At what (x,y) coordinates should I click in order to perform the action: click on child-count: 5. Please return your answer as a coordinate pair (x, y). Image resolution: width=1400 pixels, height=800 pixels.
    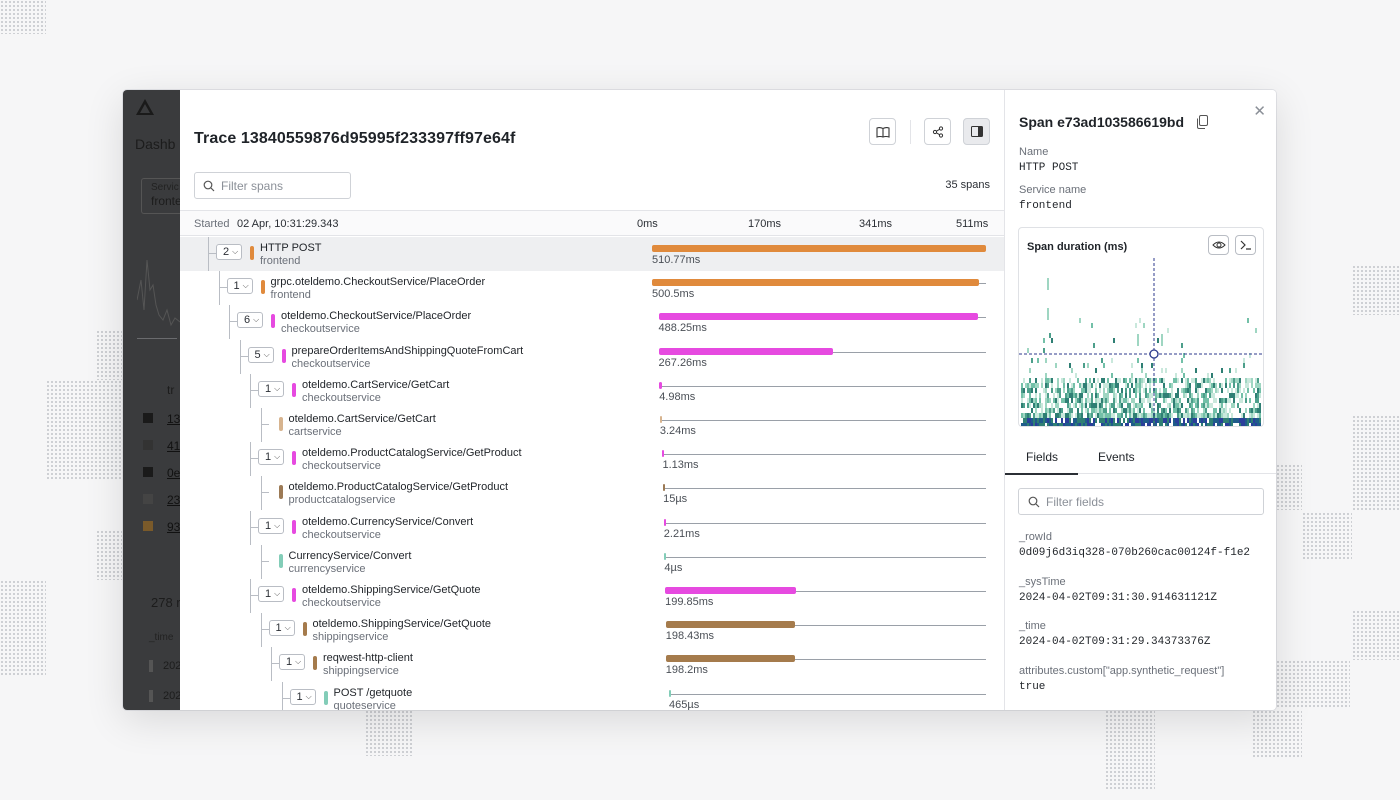
    Looking at the image, I should click on (257, 354).